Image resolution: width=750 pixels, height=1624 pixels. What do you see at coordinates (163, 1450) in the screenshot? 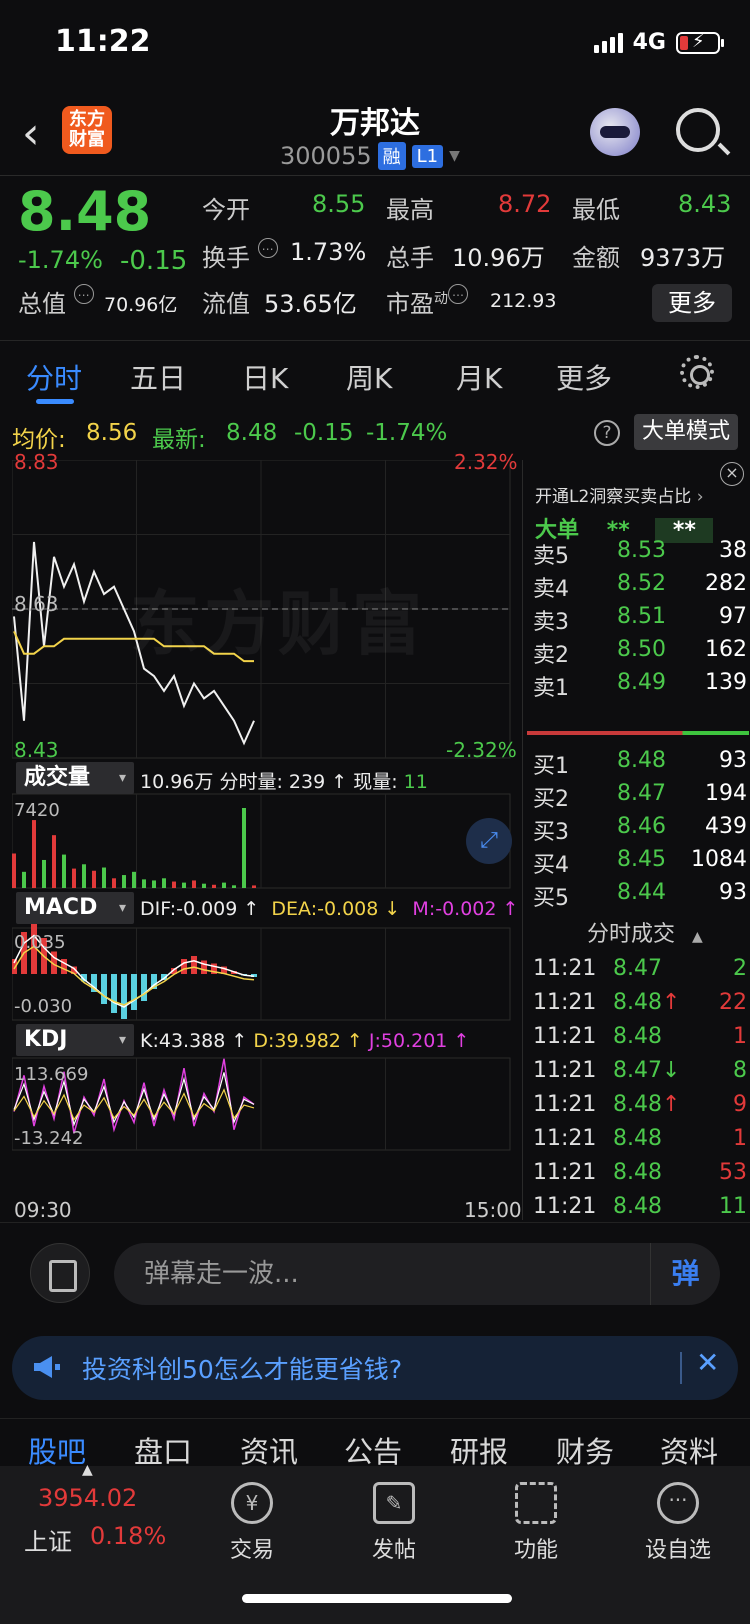
I see `tab-orderbook: 盘口` at bounding box center [163, 1450].